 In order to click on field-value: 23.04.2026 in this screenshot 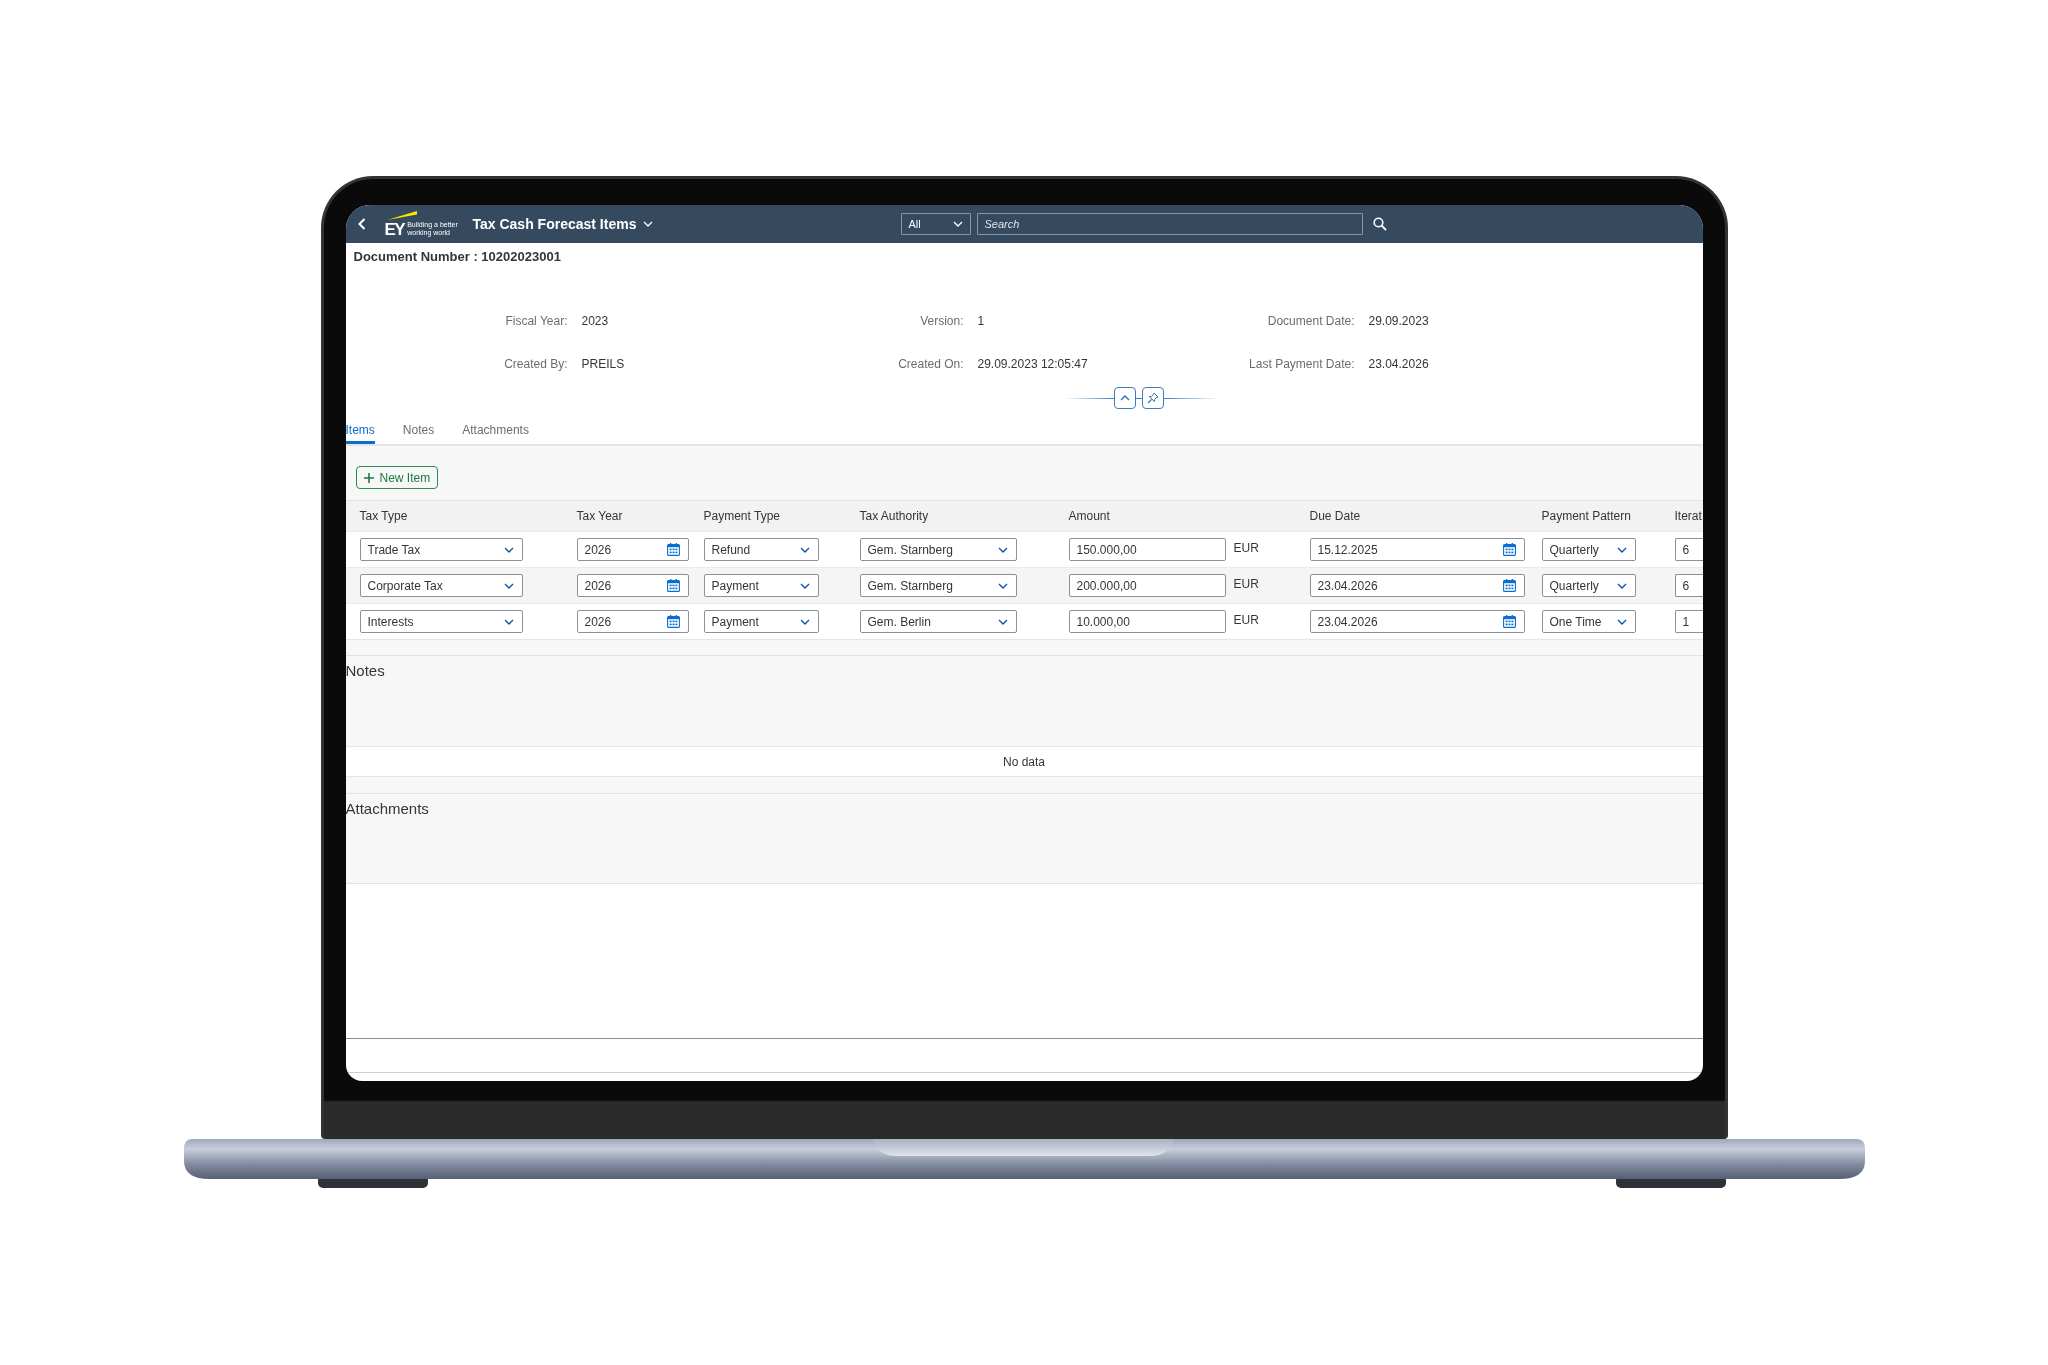, I will do `click(1398, 364)`.